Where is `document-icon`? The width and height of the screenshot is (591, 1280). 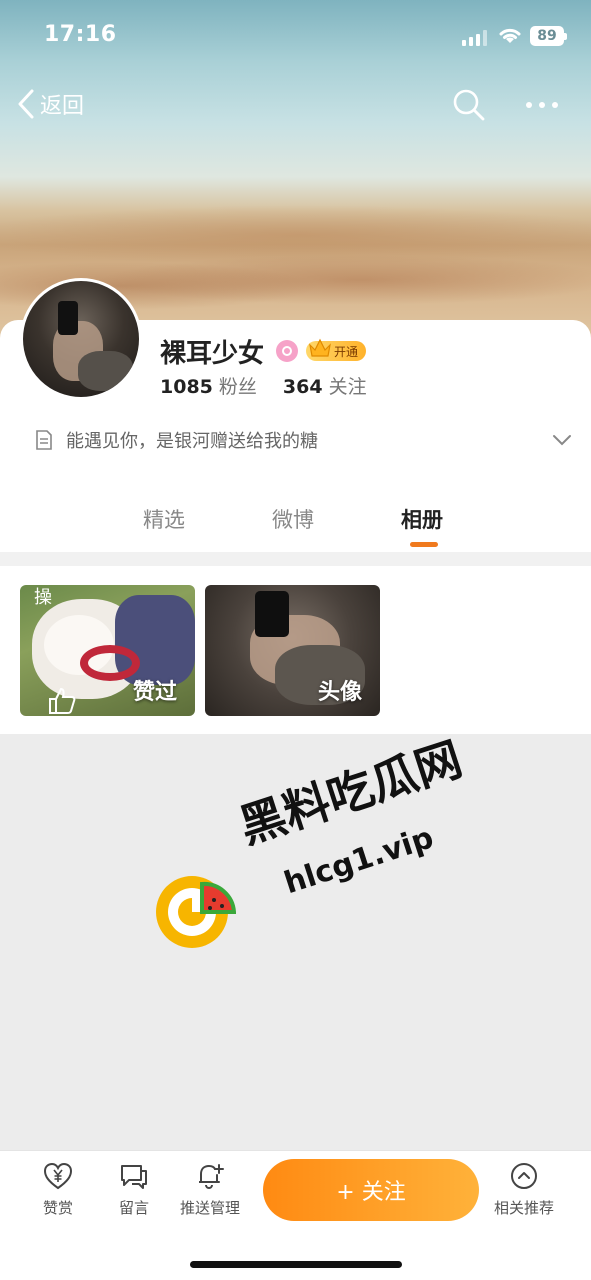 document-icon is located at coordinates (44, 440).